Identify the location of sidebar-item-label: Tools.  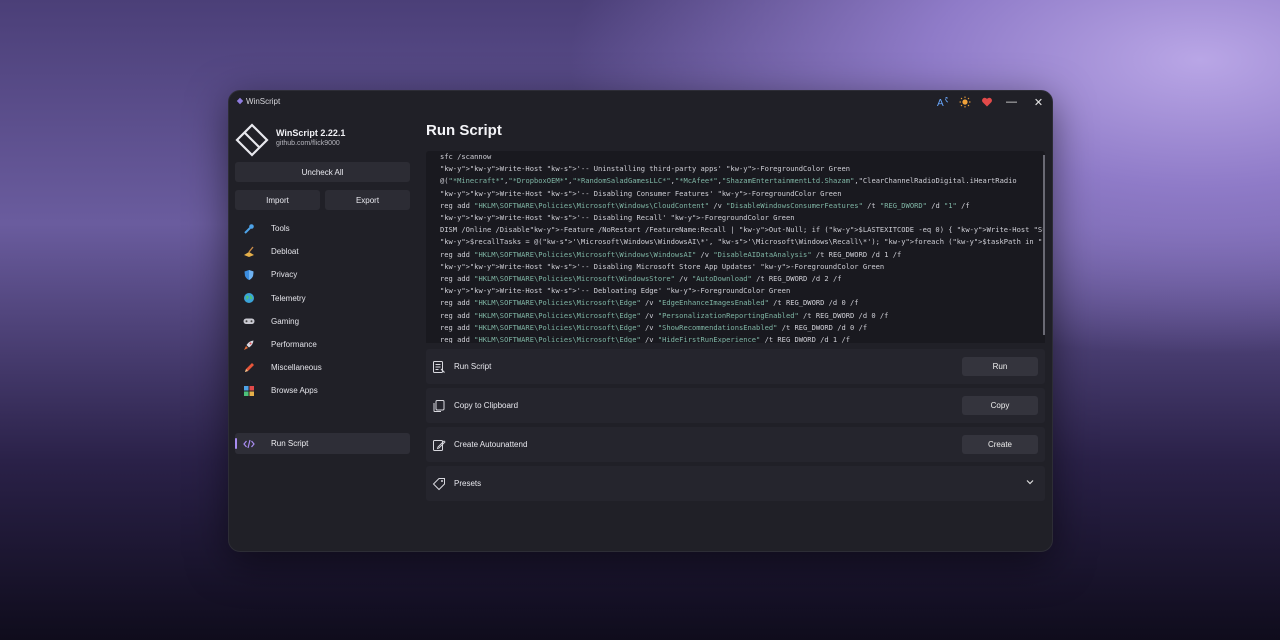
(280, 229).